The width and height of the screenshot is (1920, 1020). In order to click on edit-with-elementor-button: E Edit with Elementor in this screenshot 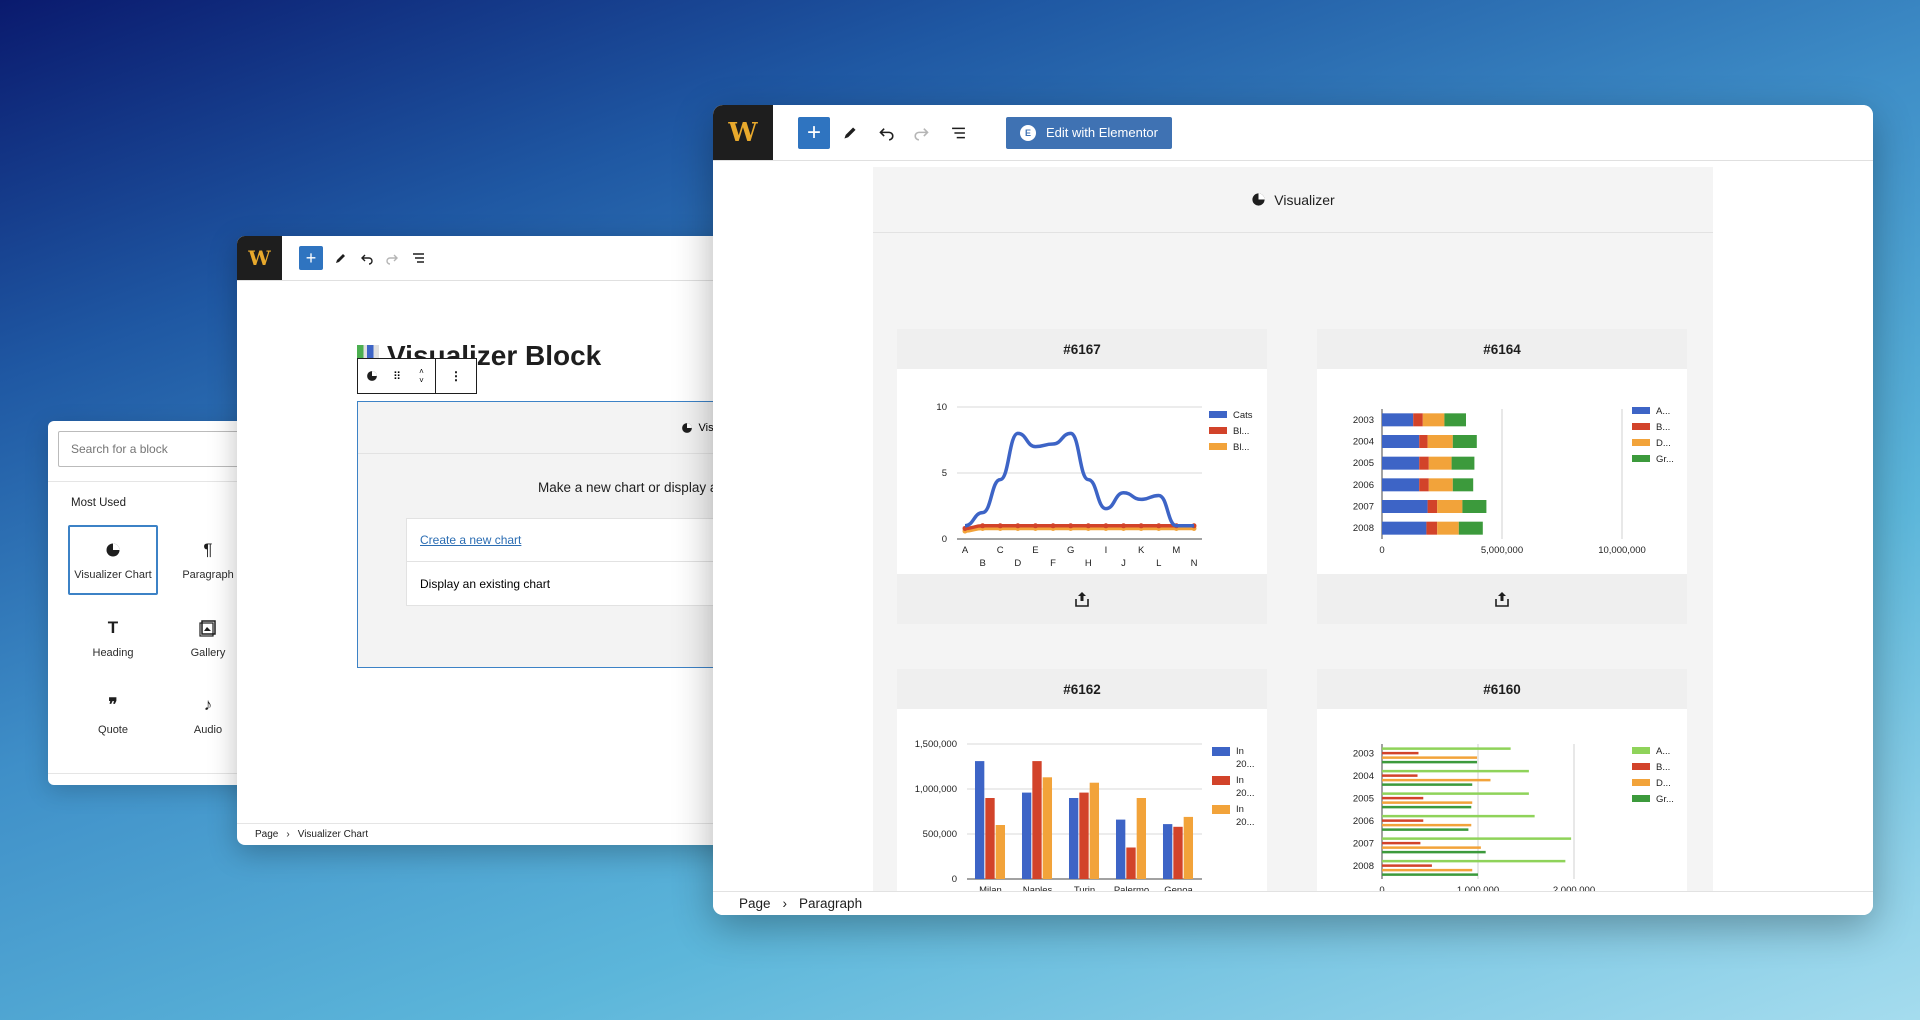, I will do `click(1089, 132)`.